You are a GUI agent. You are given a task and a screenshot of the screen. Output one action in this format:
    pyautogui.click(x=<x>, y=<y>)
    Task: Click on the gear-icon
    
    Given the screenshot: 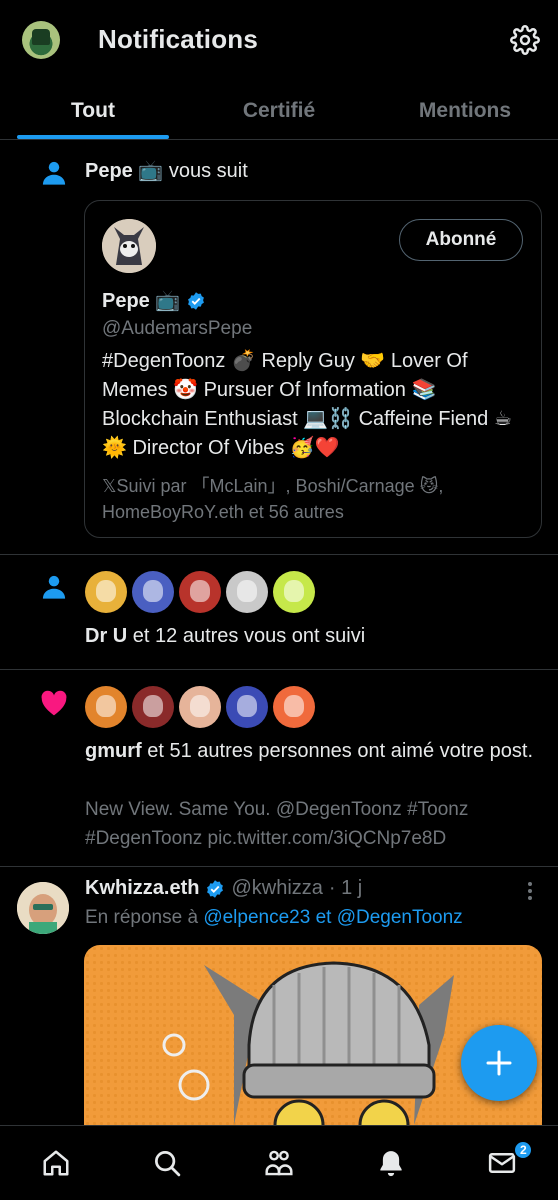 What is the action you would take?
    pyautogui.click(x=525, y=40)
    